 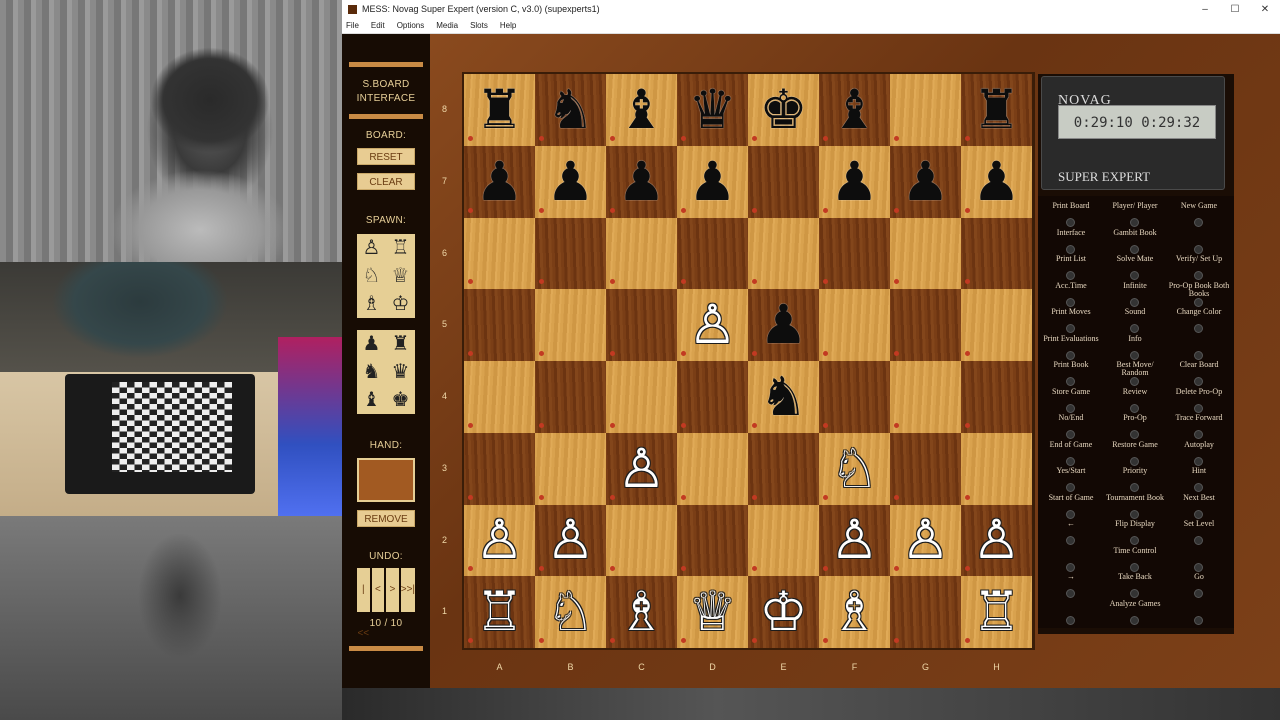 I want to click on spawn-black-king: ♚, so click(x=400, y=400).